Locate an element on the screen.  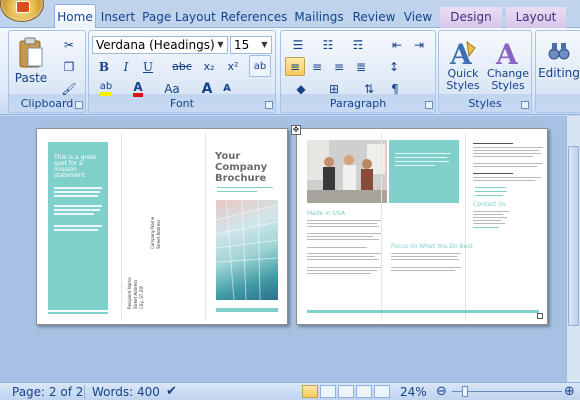
tab-insert: Insert is located at coordinates (118, 17).